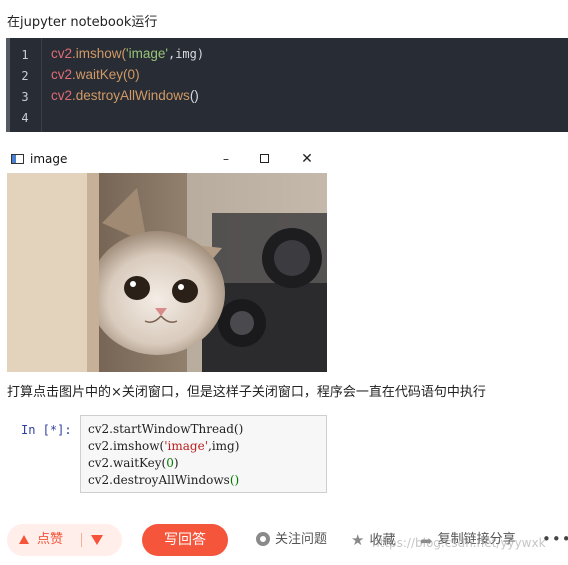  What do you see at coordinates (49, 159) in the screenshot?
I see `window-title: image` at bounding box center [49, 159].